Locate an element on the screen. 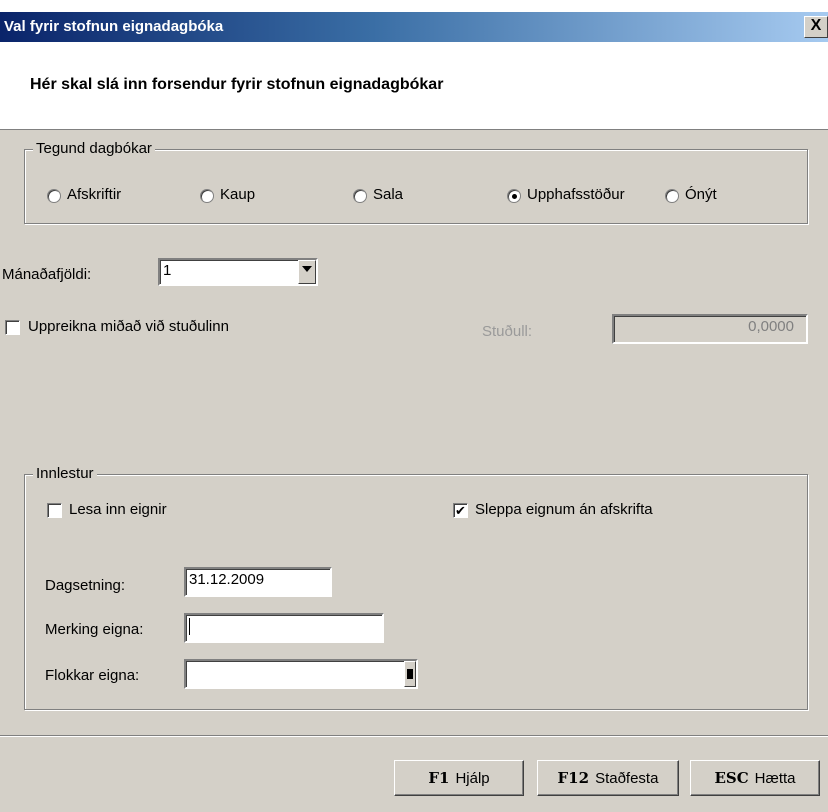 This screenshot has height=812, width=828. recalc-checkbox is located at coordinates (12, 327).